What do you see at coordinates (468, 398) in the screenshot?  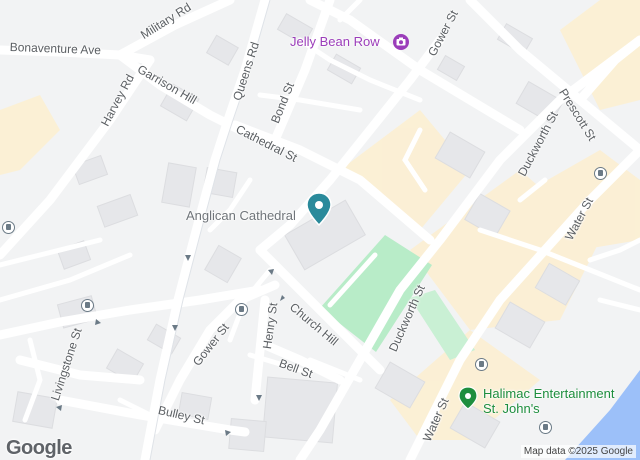 I see `park-marker-icon` at bounding box center [468, 398].